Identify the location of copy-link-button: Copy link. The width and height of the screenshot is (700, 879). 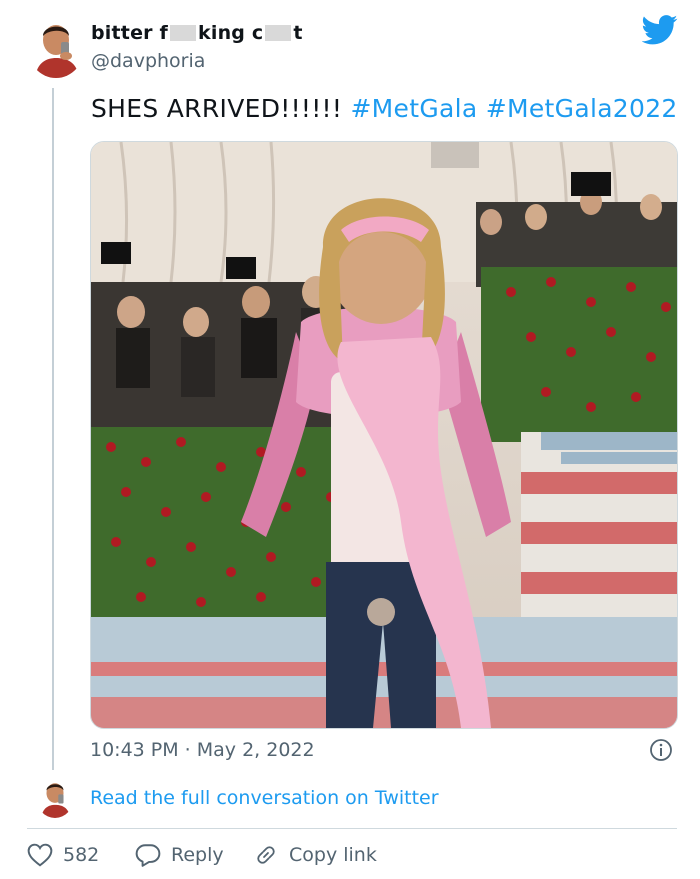
(315, 855).